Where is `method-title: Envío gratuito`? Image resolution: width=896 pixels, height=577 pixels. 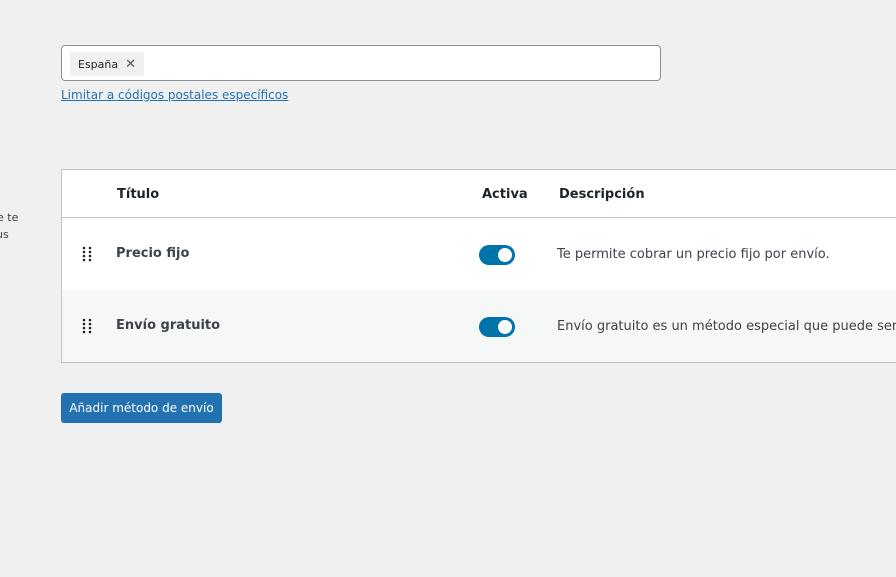 method-title: Envío gratuito is located at coordinates (168, 325).